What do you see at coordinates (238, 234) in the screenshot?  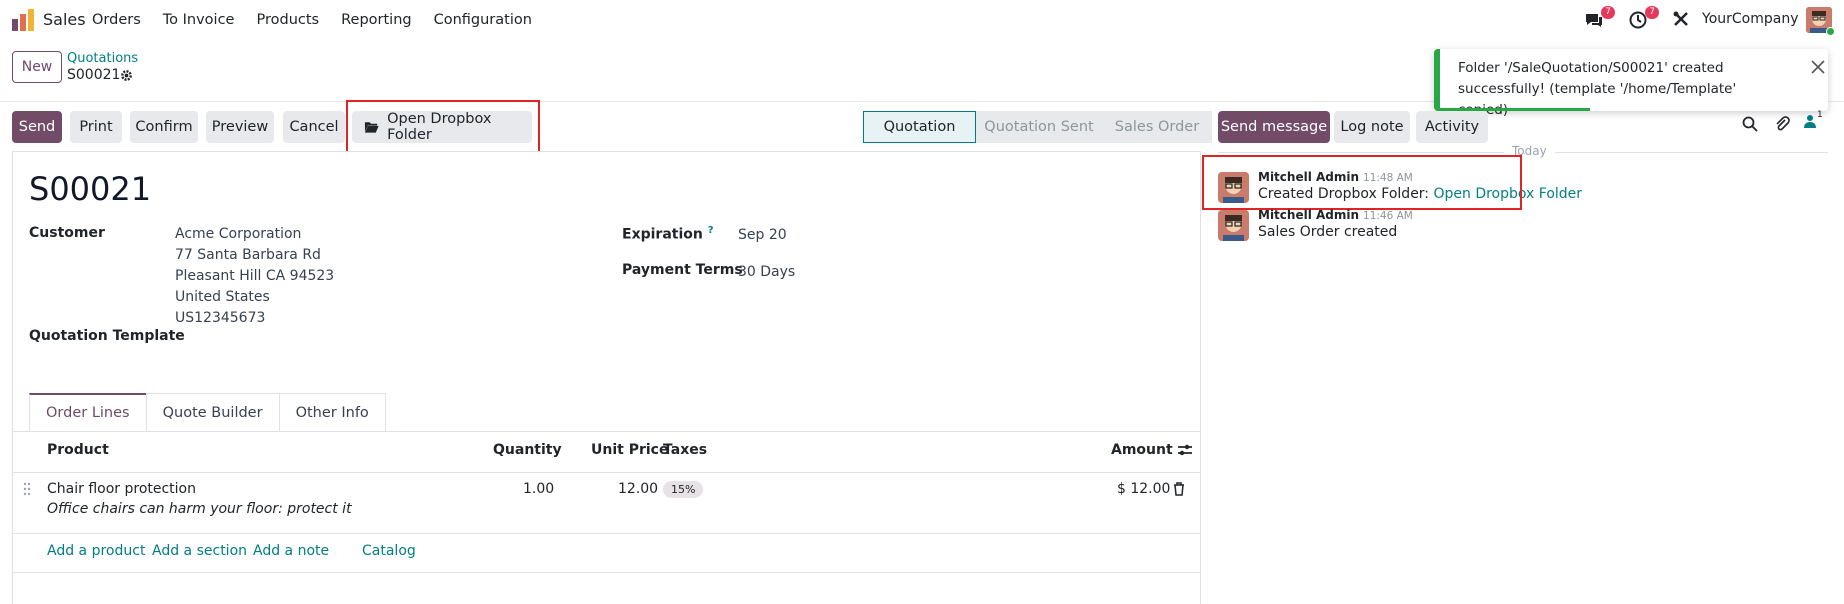 I see `customer-name: Acme Corporation` at bounding box center [238, 234].